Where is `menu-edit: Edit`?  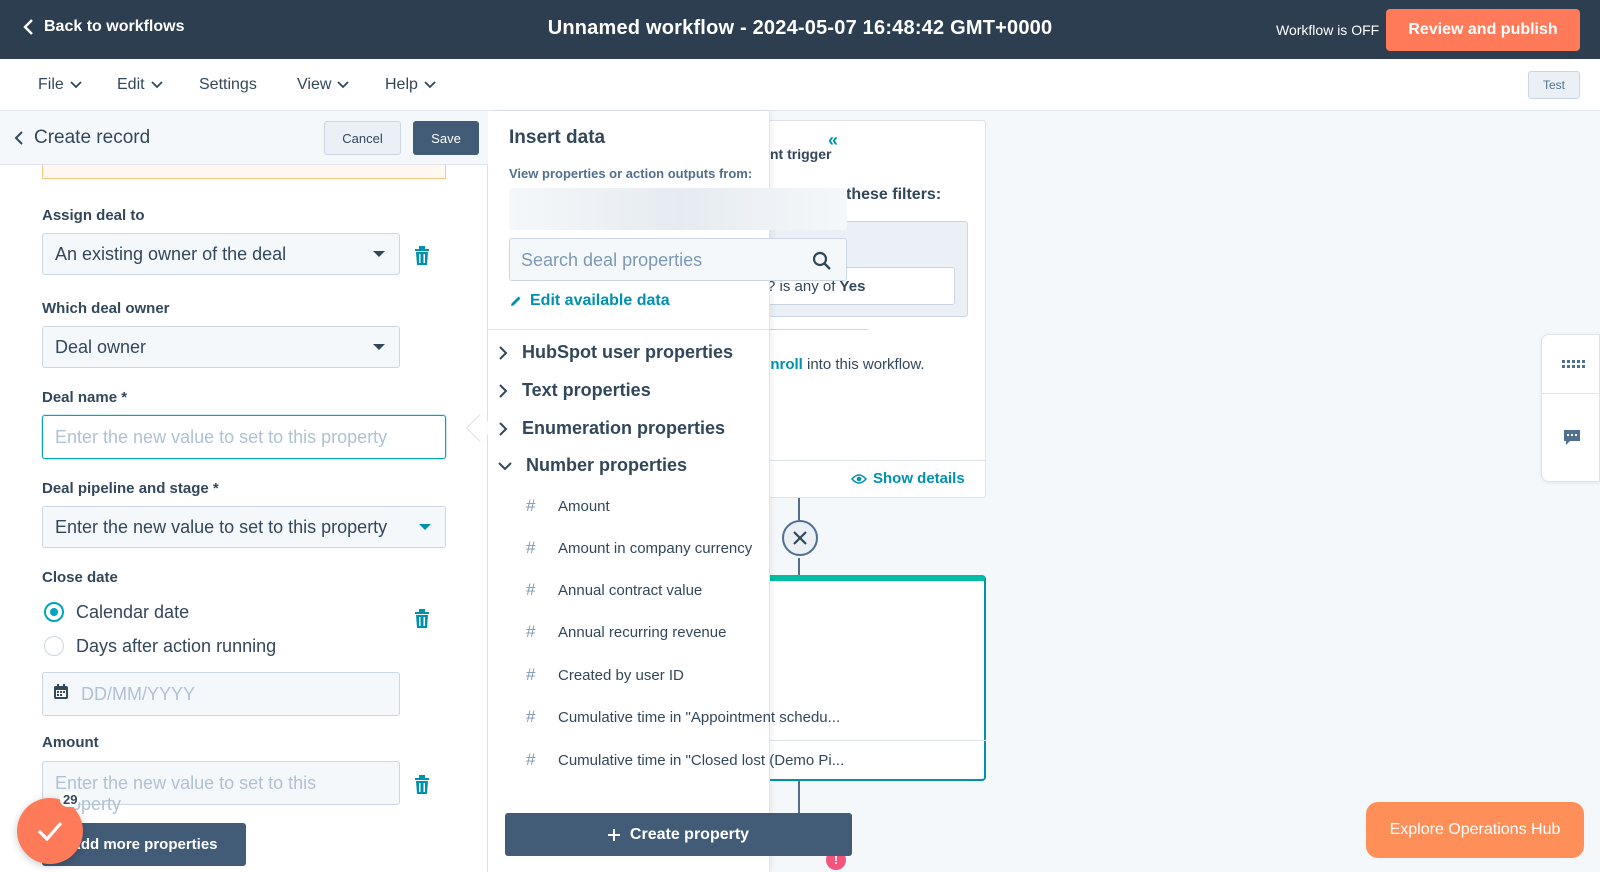
menu-edit: Edit is located at coordinates (140, 85).